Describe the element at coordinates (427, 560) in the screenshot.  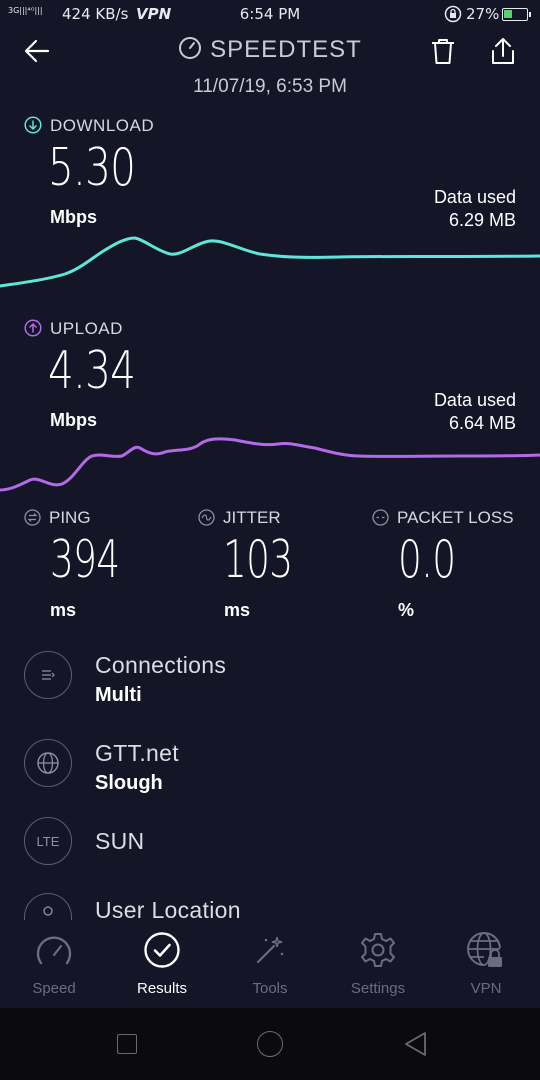
I see `packet-loss-value: 0.0` at that location.